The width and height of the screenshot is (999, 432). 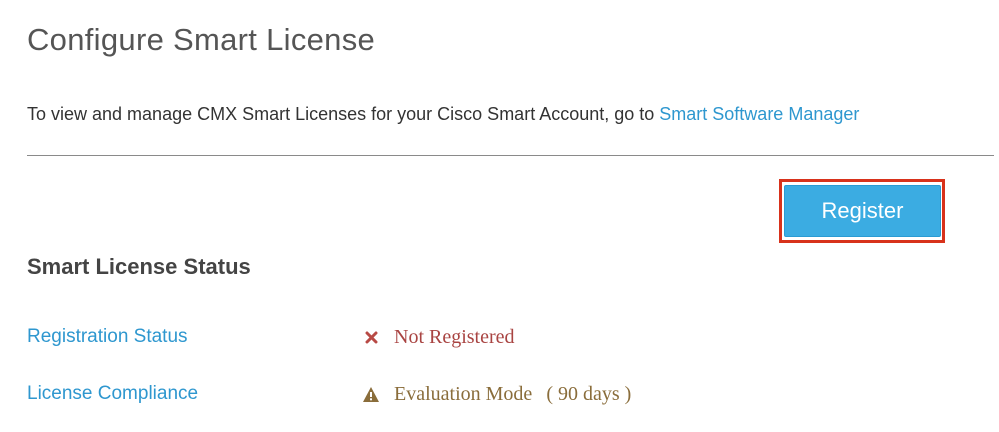 I want to click on registration-status-label: Registration Status, so click(x=107, y=337).